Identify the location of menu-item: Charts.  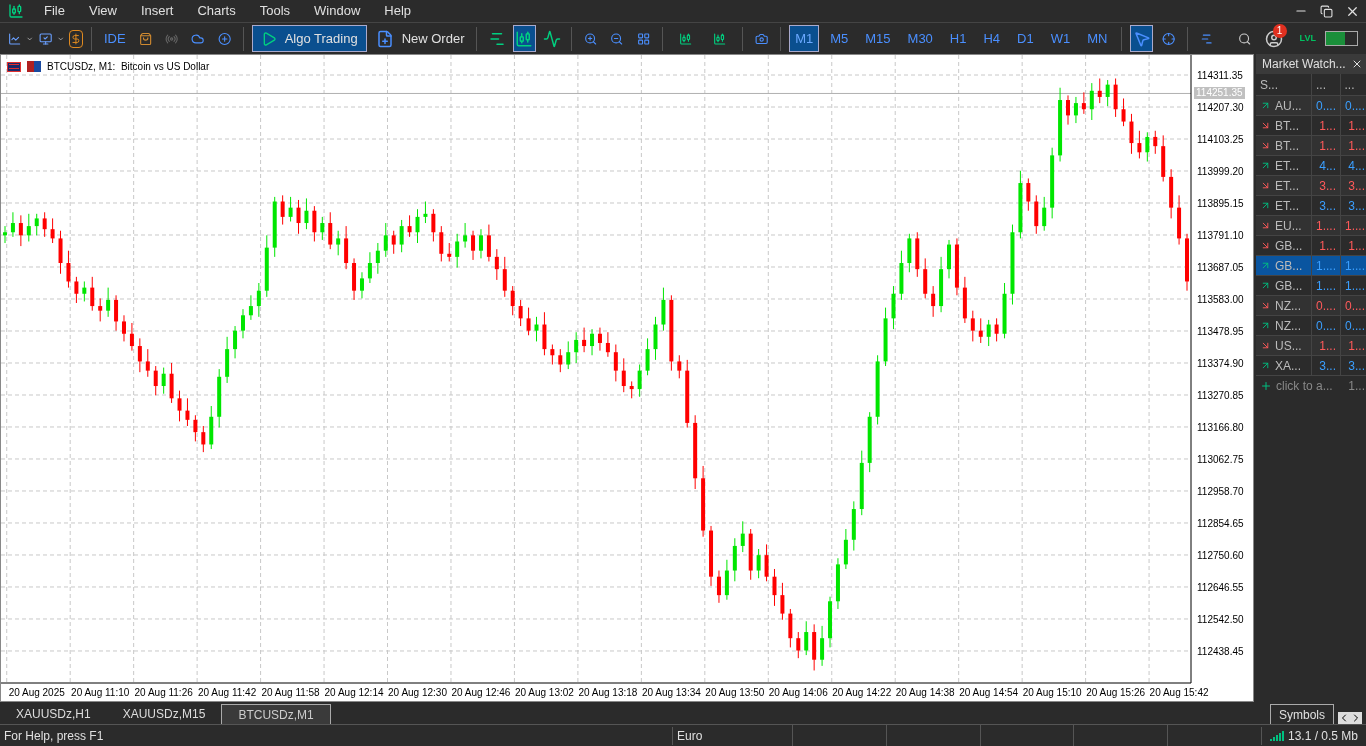
(216, 11).